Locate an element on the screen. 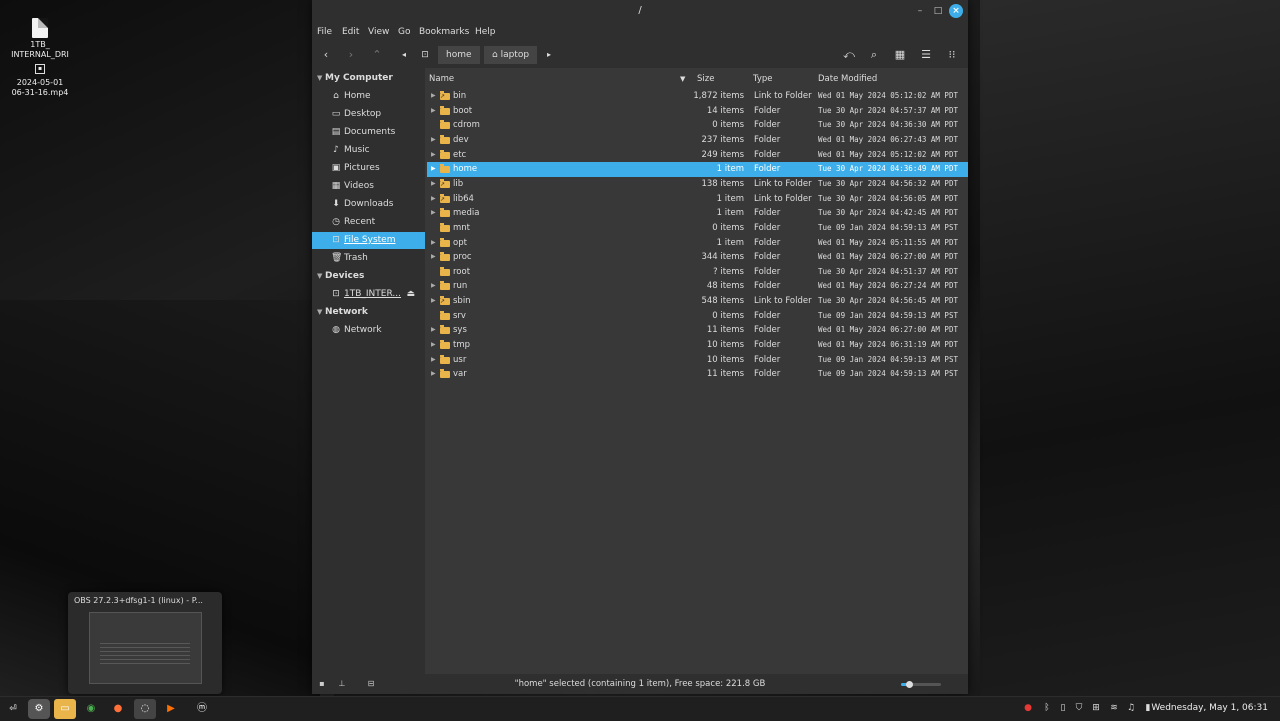  zoom-slider is located at coordinates (921, 684).